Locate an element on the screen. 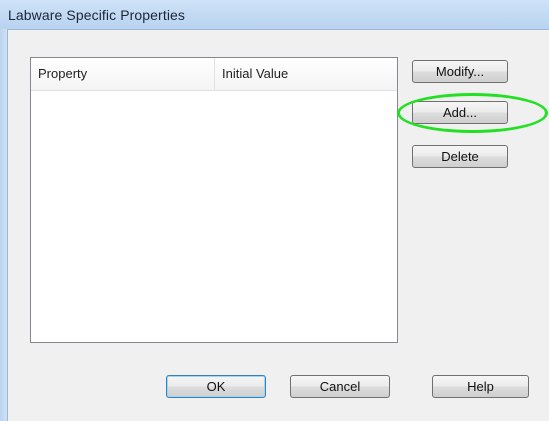 The width and height of the screenshot is (549, 421). window-frame-left is located at coordinates (4, 225).